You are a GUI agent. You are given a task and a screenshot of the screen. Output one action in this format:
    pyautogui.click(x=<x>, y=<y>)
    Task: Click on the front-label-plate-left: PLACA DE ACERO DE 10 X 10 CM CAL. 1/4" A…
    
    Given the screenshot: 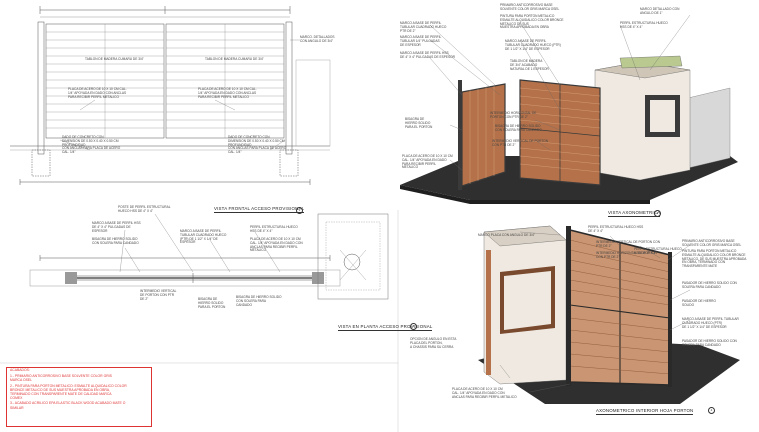 What is the action you would take?
    pyautogui.click(x=97, y=93)
    